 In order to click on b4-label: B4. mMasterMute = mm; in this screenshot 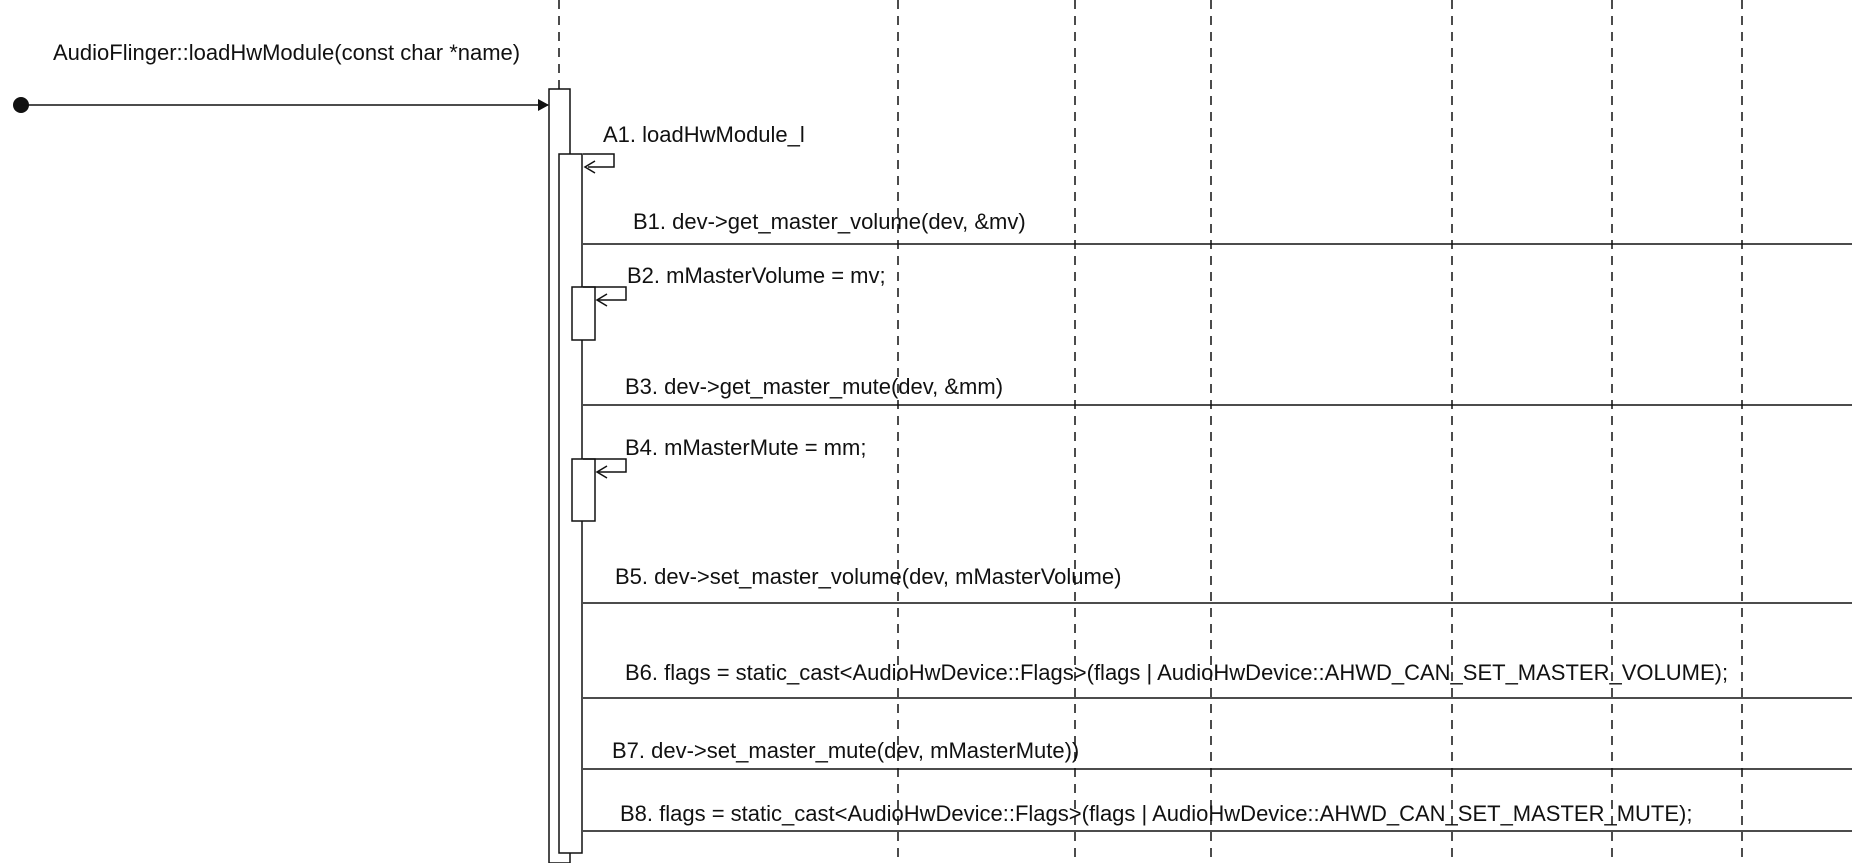, I will do `click(745, 447)`.